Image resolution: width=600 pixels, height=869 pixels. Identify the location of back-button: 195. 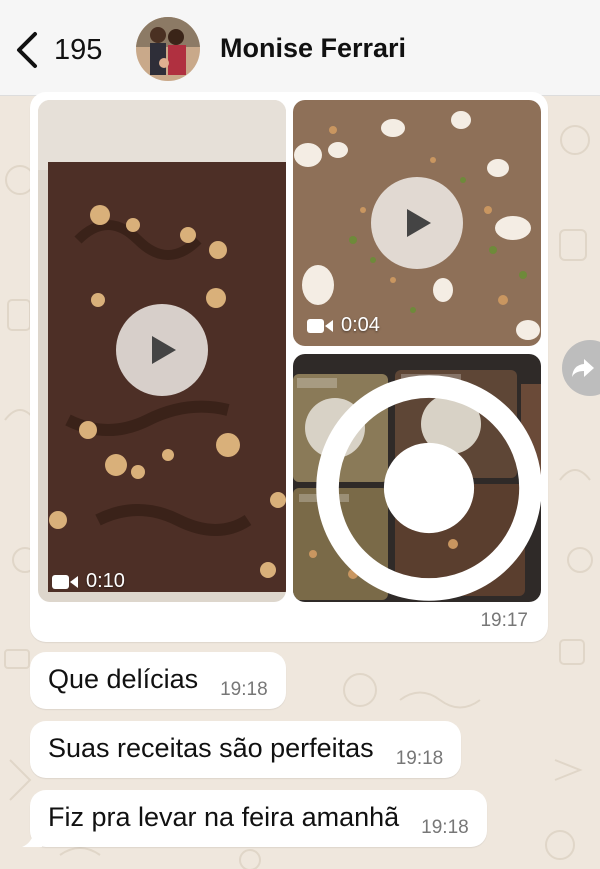
(69, 50).